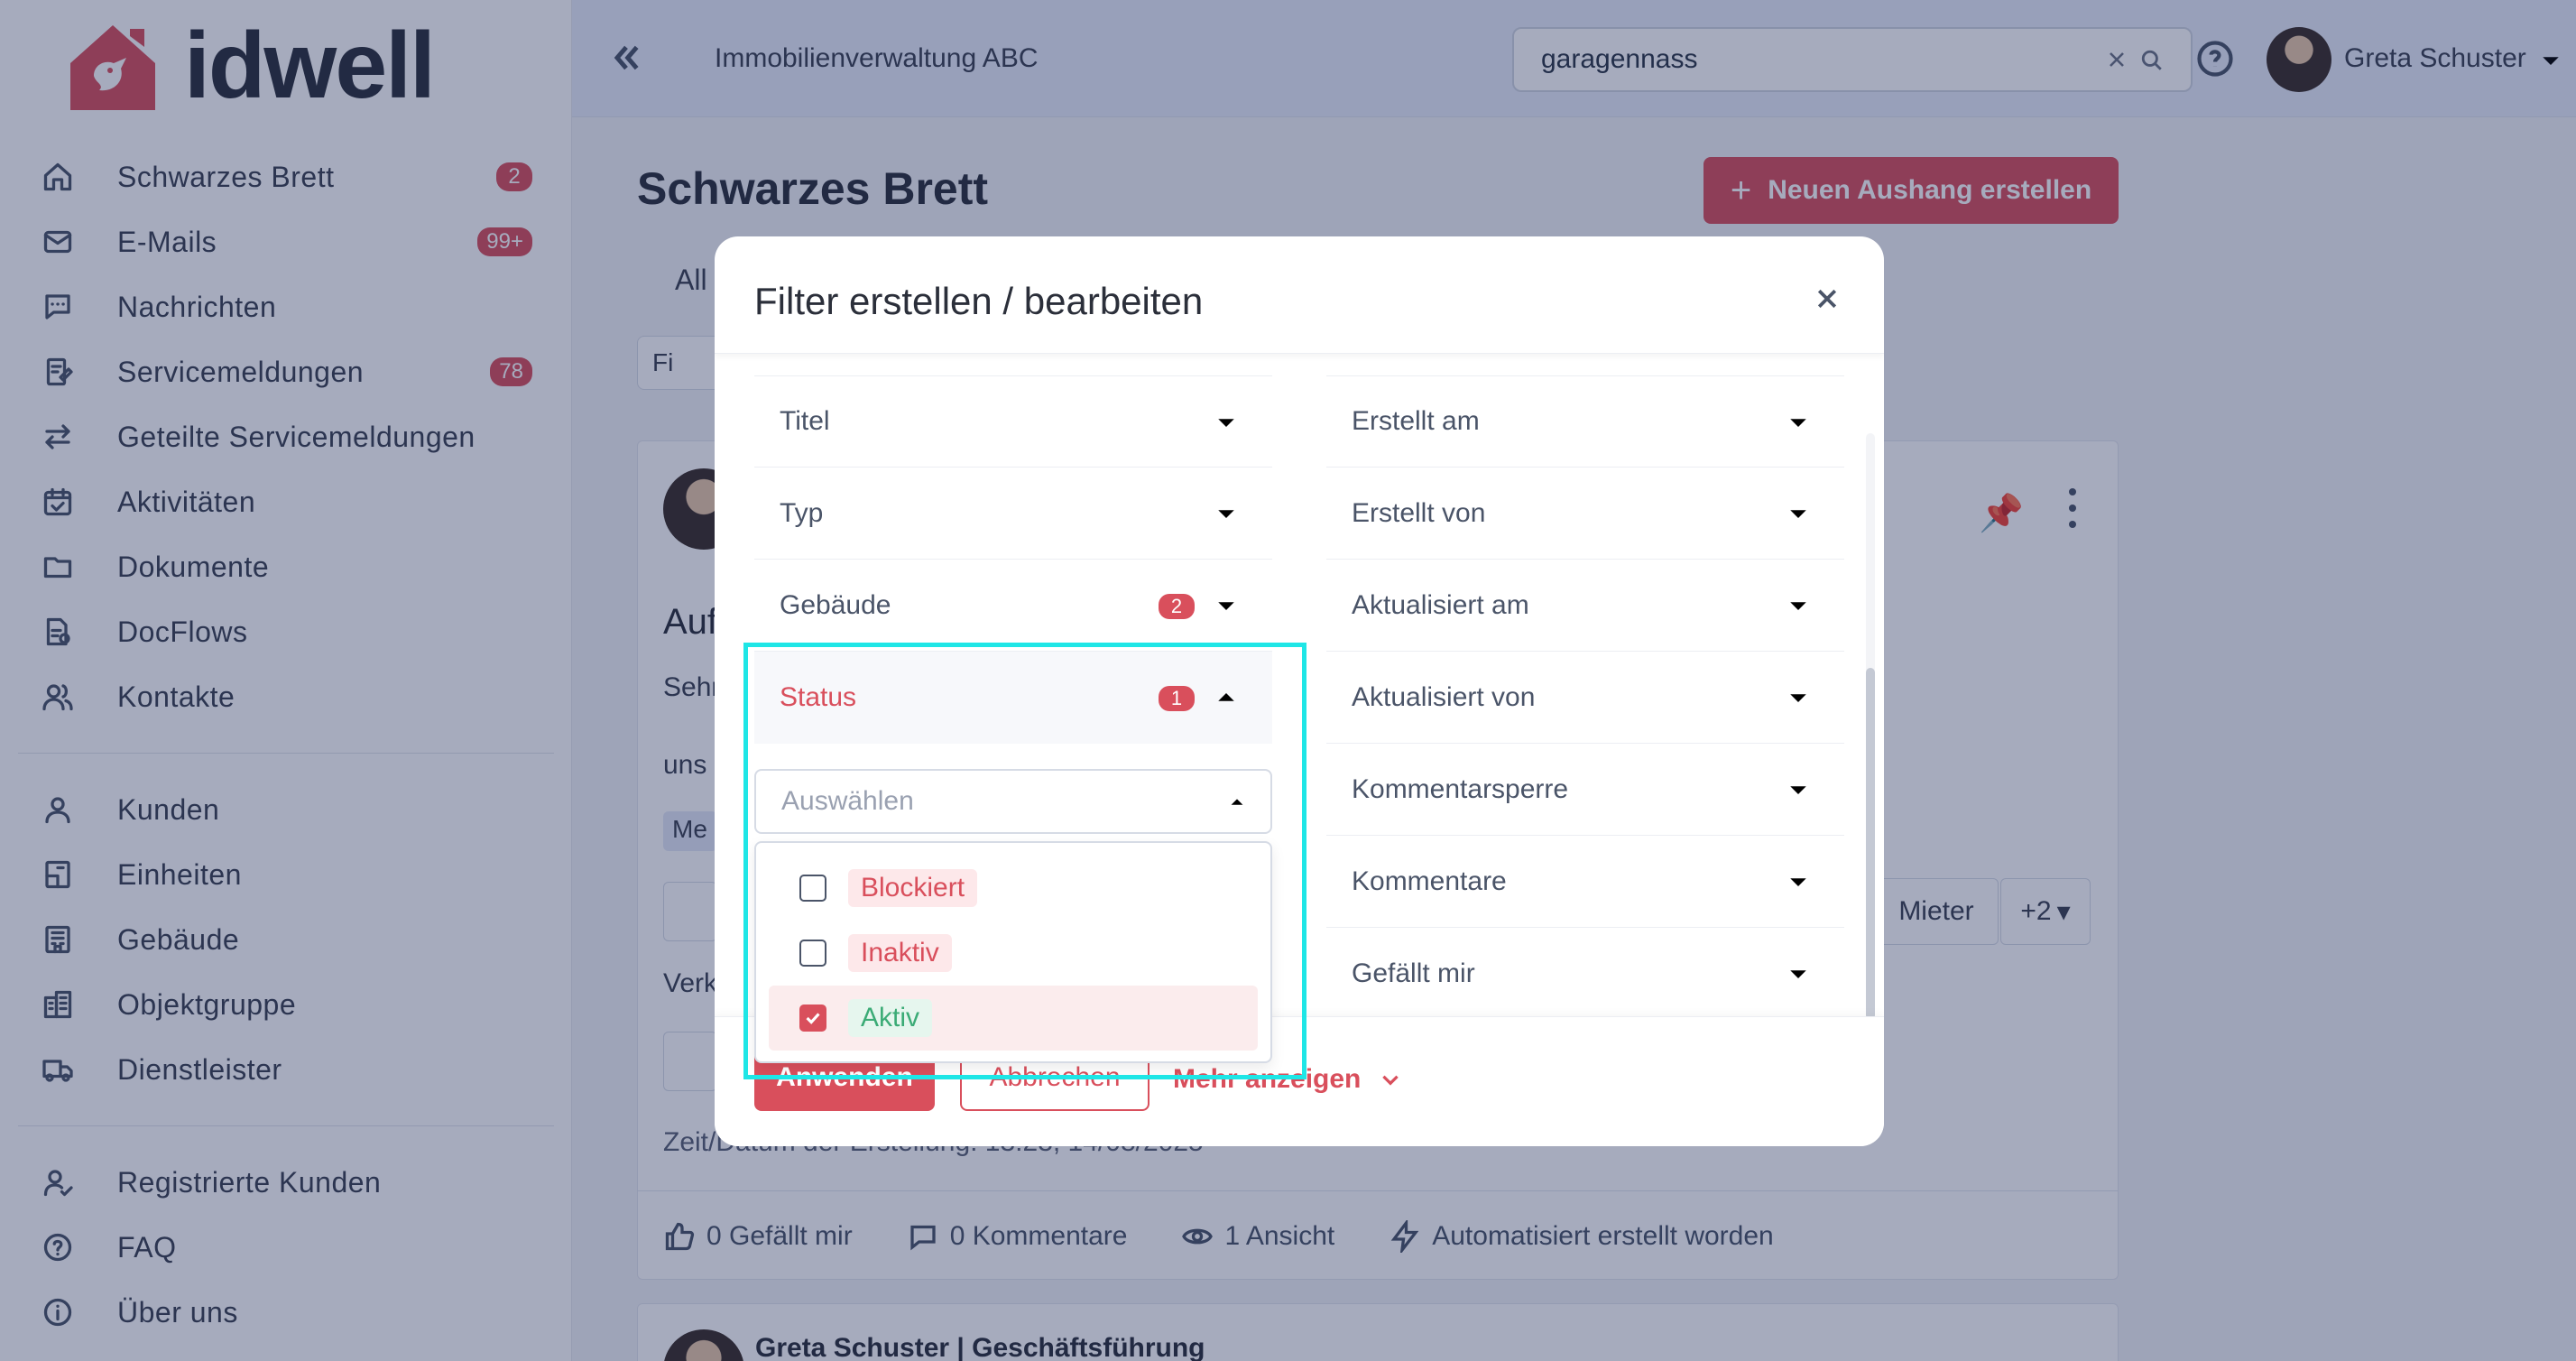 The width and height of the screenshot is (2576, 1361). What do you see at coordinates (1267, 1079) in the screenshot?
I see `show-more-label: Mehr anzeigen` at bounding box center [1267, 1079].